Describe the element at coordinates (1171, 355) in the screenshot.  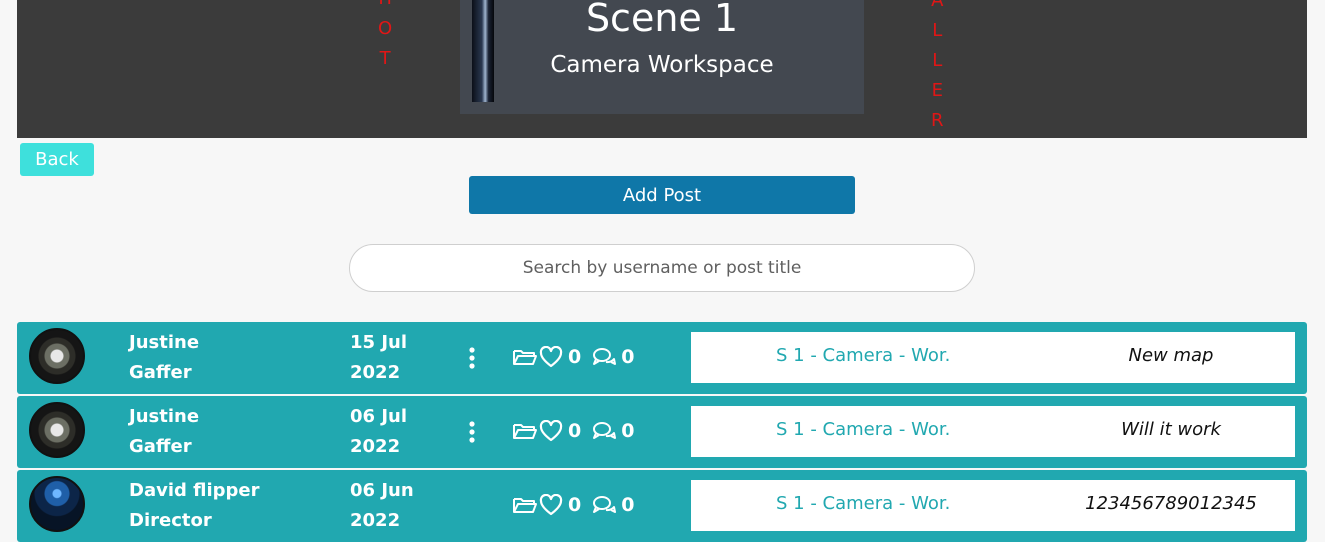
I see `post-title: New map` at that location.